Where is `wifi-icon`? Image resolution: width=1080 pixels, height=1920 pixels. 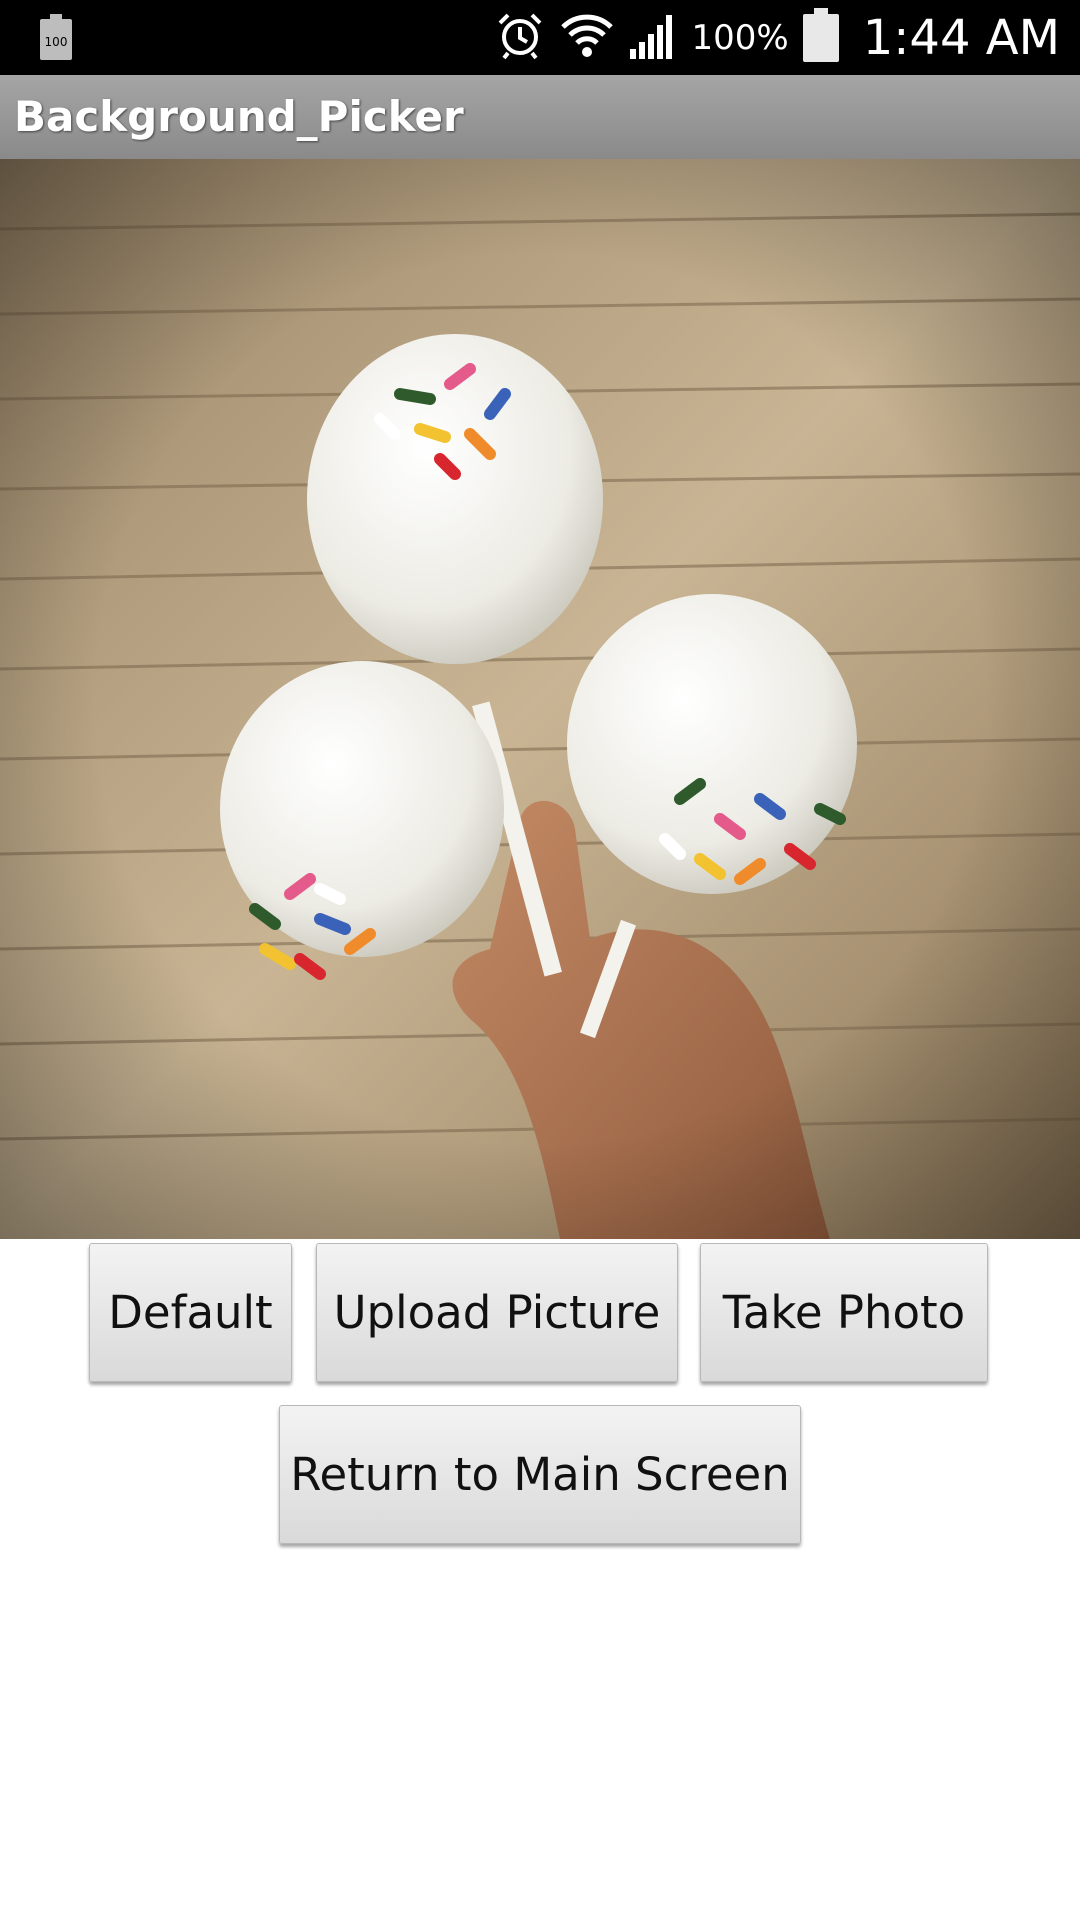
wifi-icon is located at coordinates (587, 37).